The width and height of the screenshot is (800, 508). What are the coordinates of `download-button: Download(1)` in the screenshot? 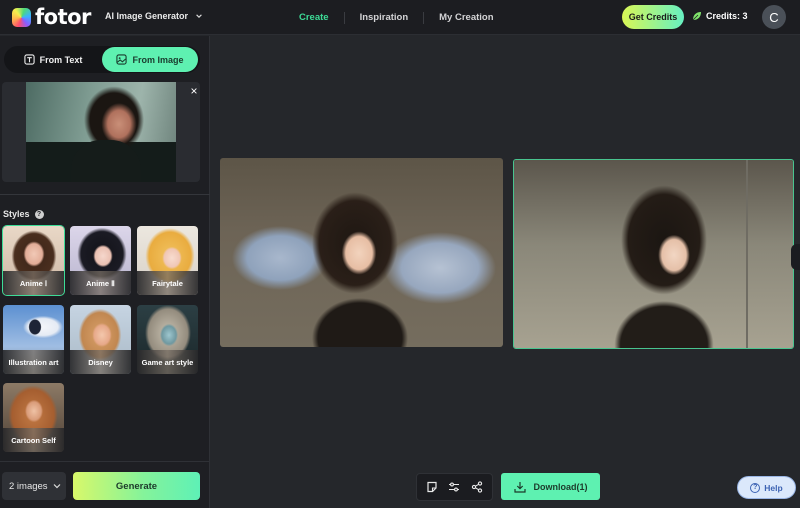 It's located at (550, 486).